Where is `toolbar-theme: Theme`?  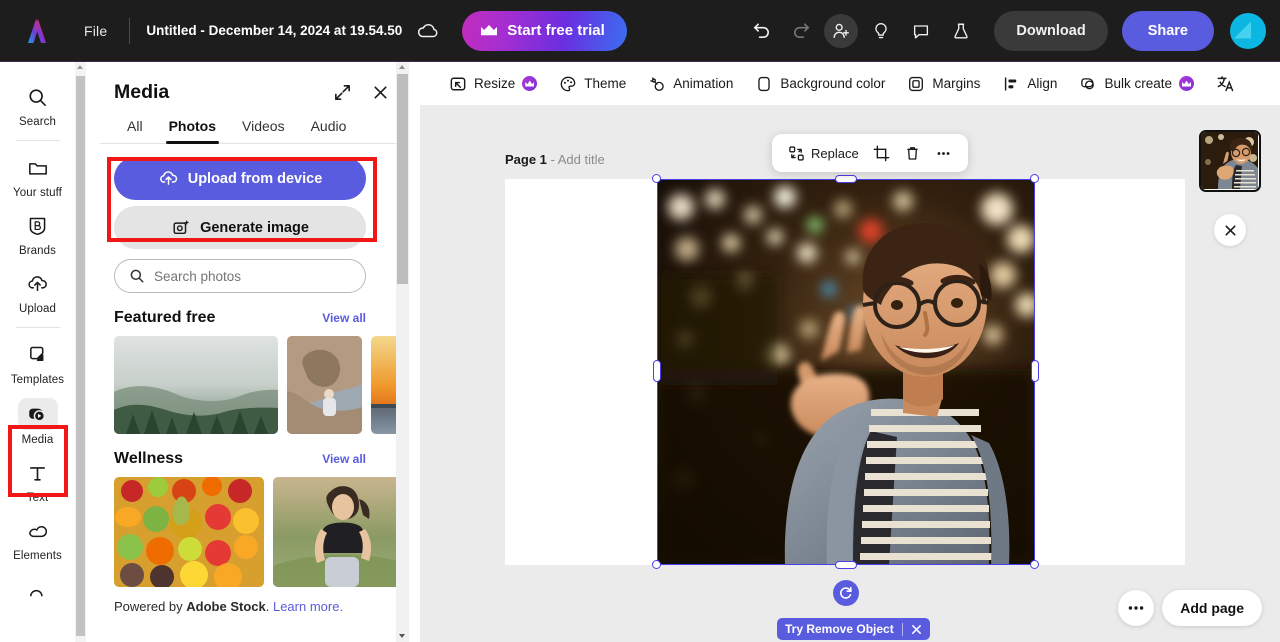
toolbar-theme: Theme is located at coordinates (592, 84).